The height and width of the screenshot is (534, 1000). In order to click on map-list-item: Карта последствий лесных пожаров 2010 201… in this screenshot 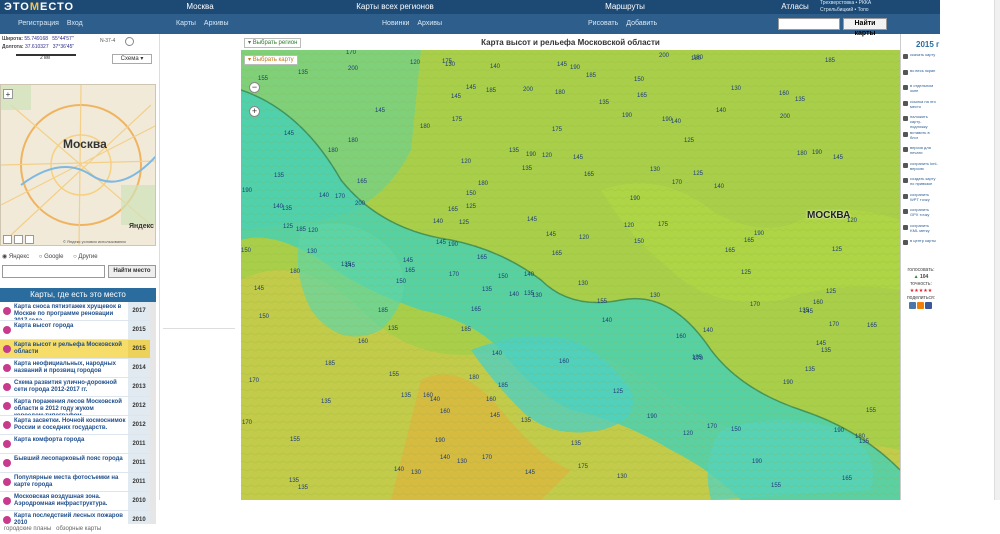, I will do `click(75, 517)`.